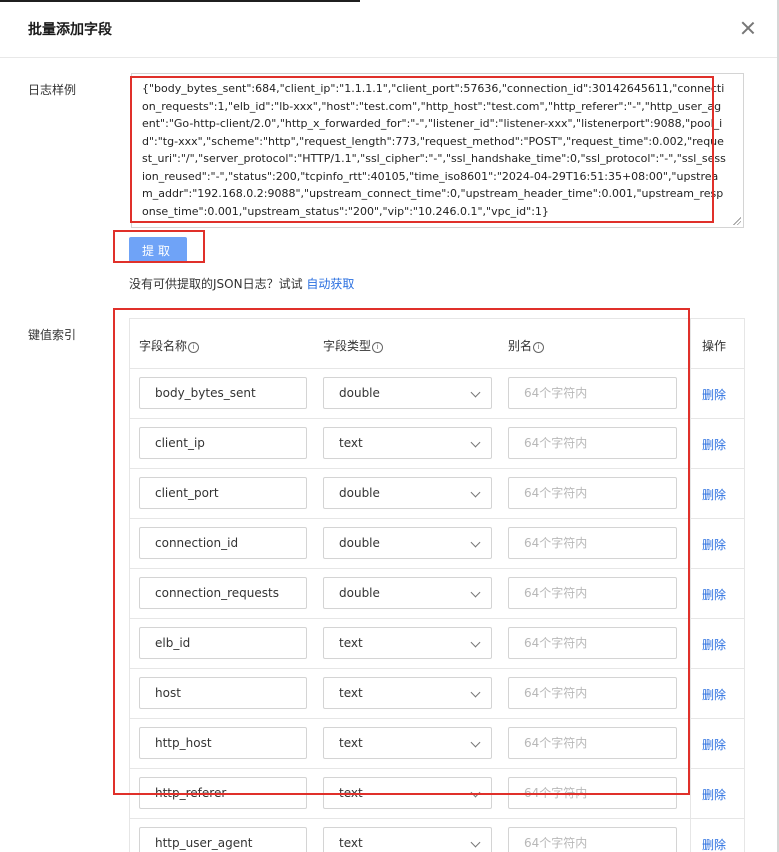 The image size is (779, 852). I want to click on table-row: http_user_agent text 64个字符内 删除, so click(437, 835).